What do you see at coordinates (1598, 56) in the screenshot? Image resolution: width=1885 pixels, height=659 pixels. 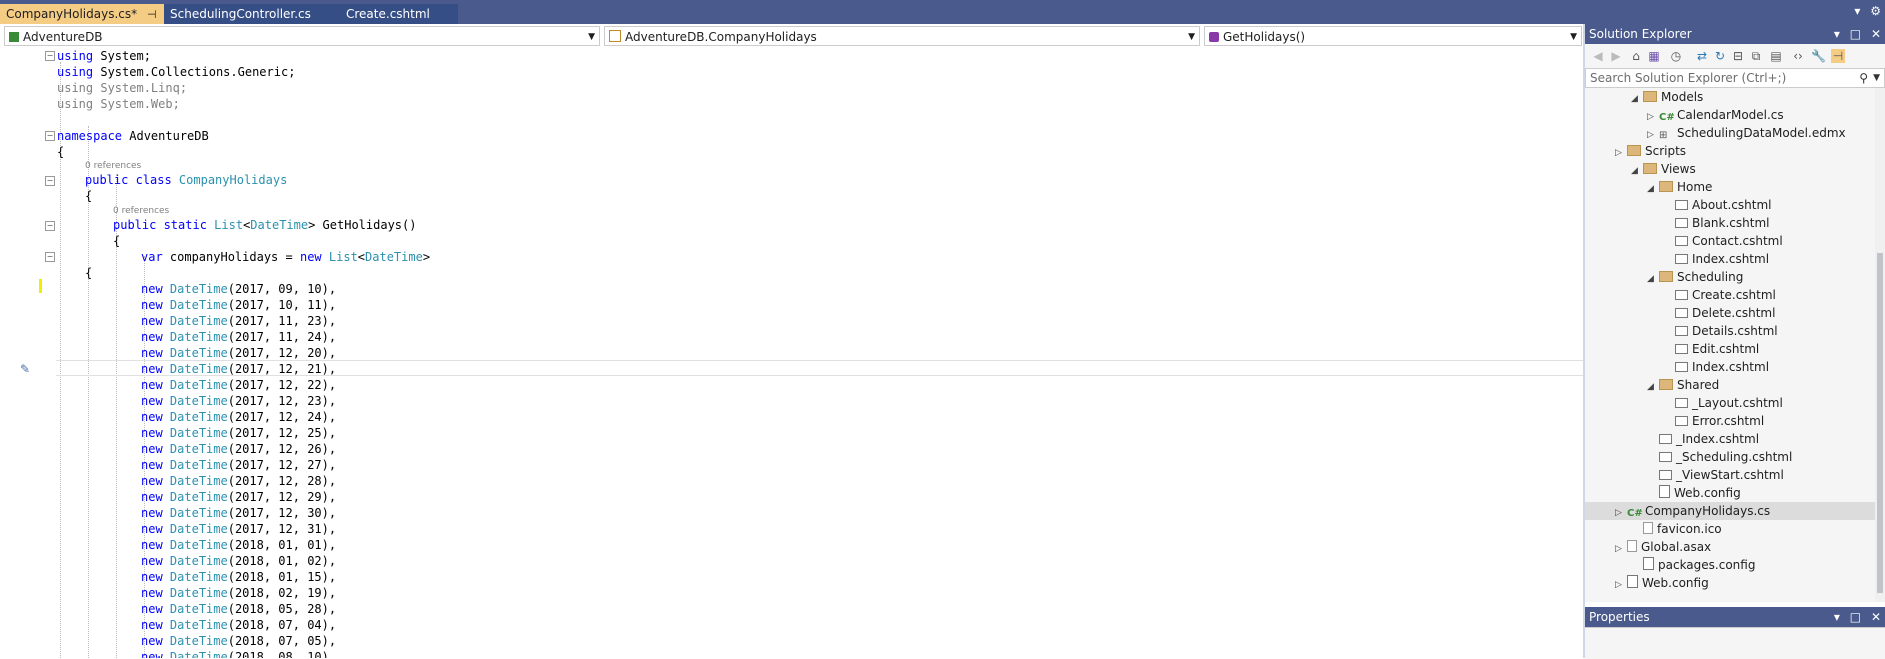 I see `back-icon: ◀` at bounding box center [1598, 56].